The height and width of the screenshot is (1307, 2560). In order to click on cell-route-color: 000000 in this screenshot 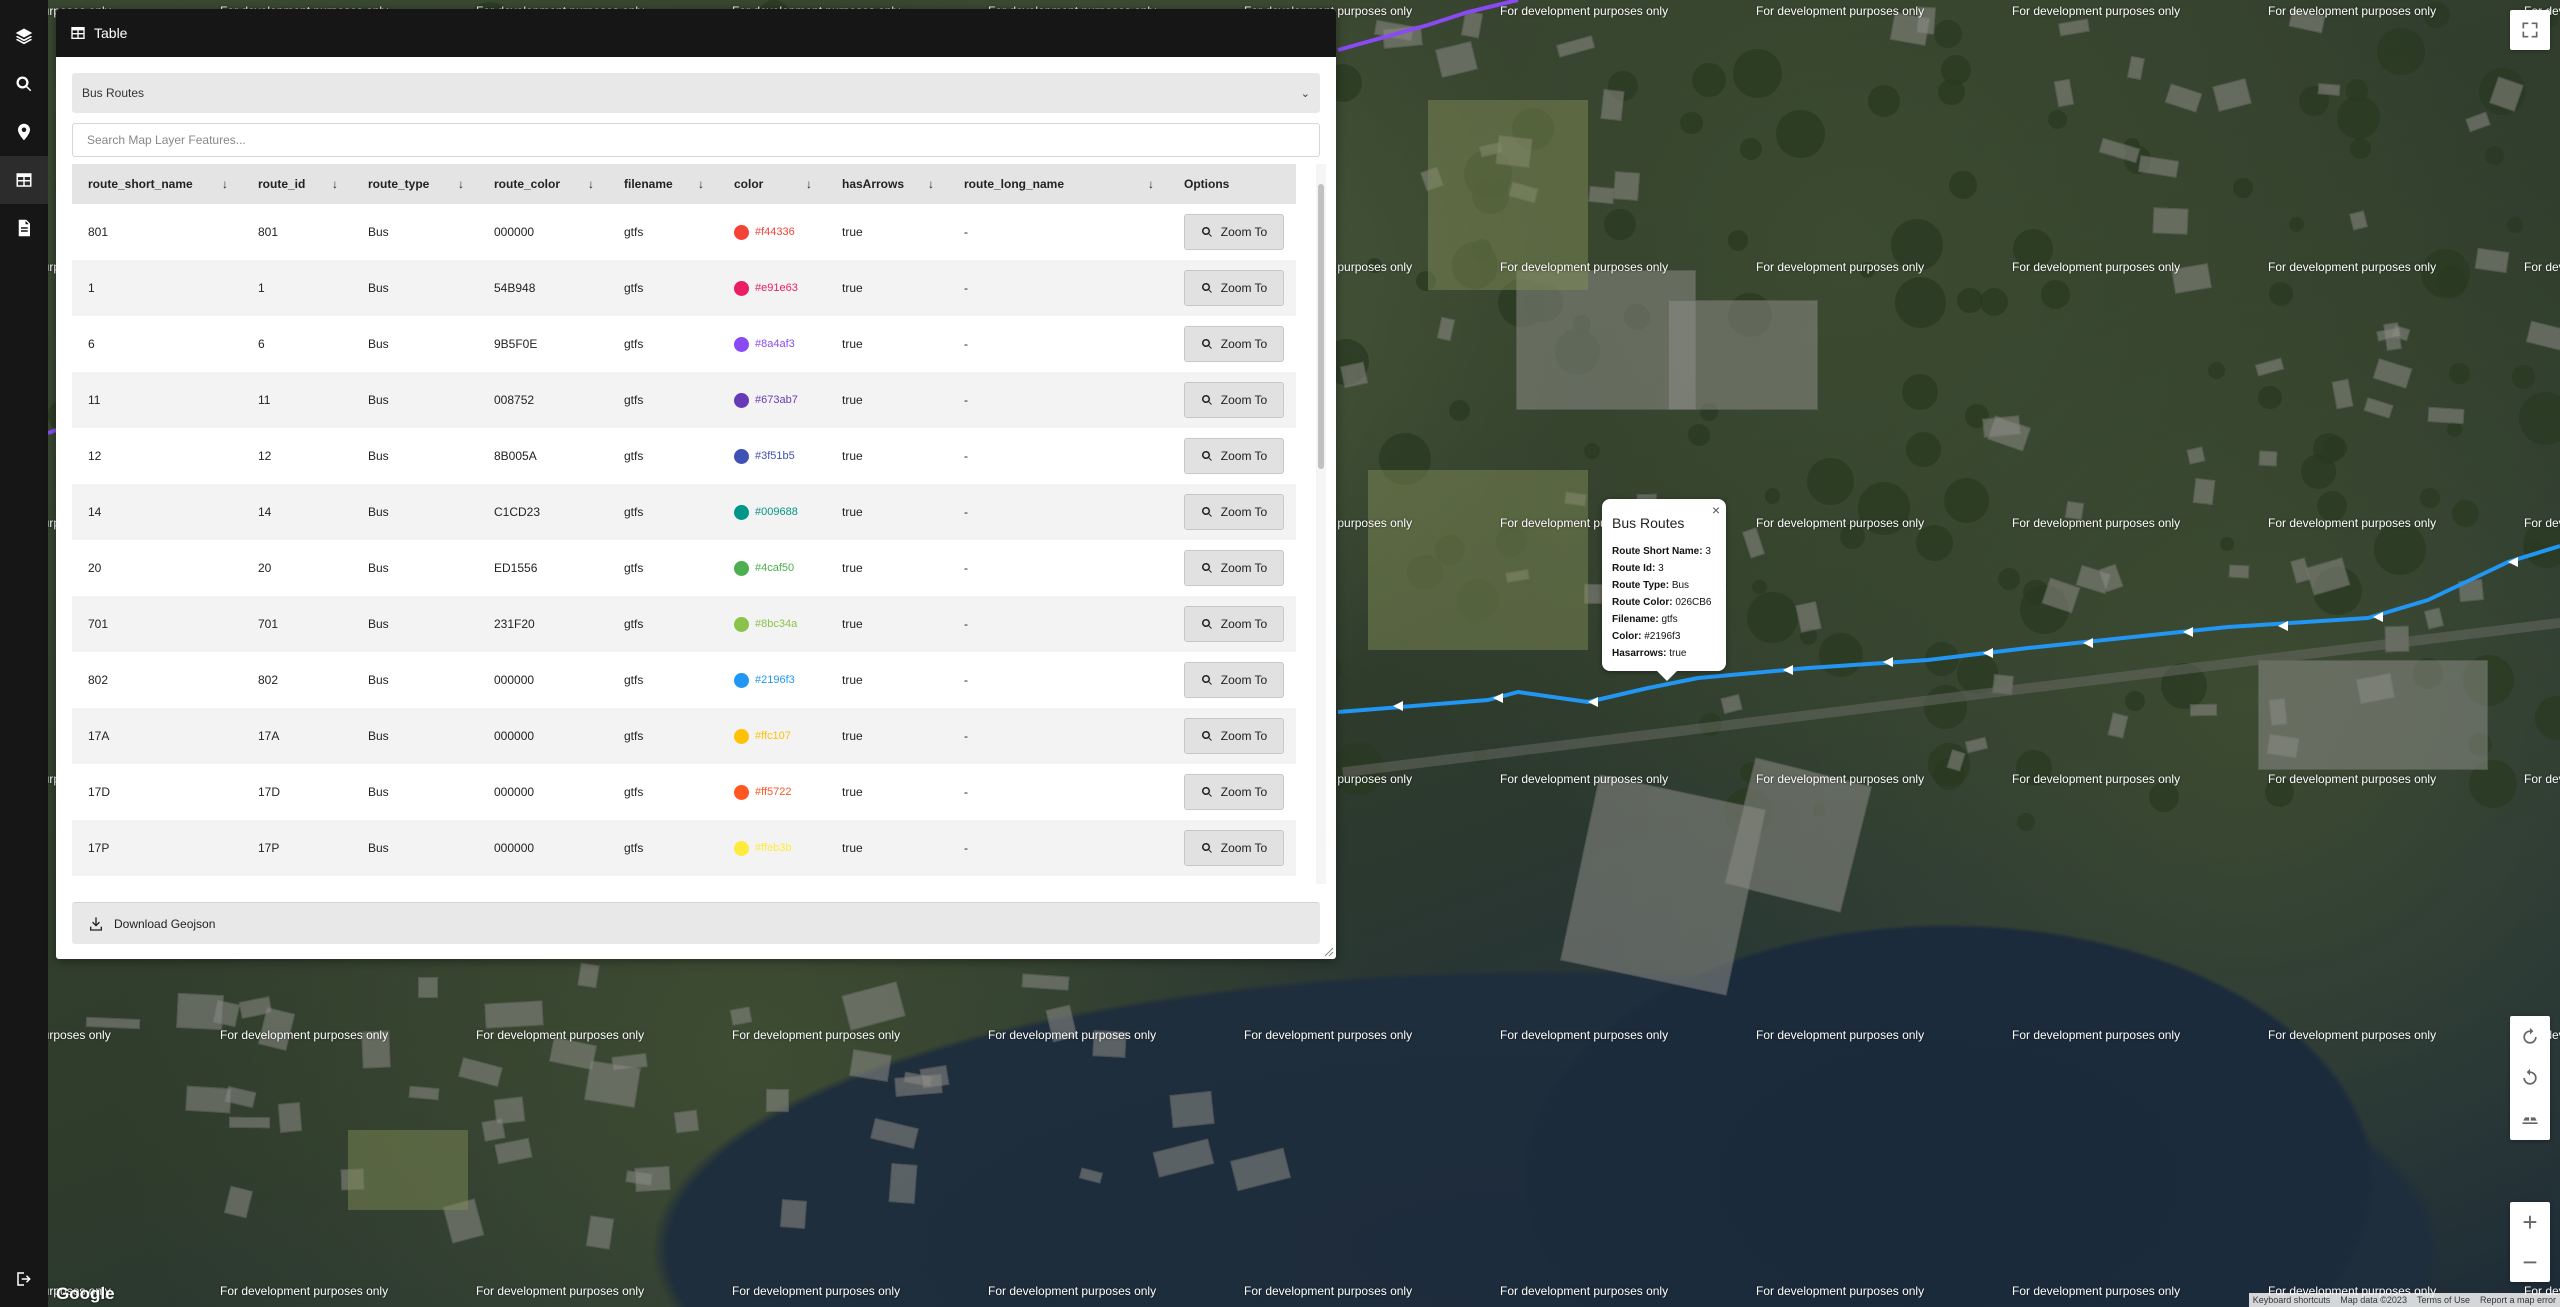, I will do `click(514, 680)`.